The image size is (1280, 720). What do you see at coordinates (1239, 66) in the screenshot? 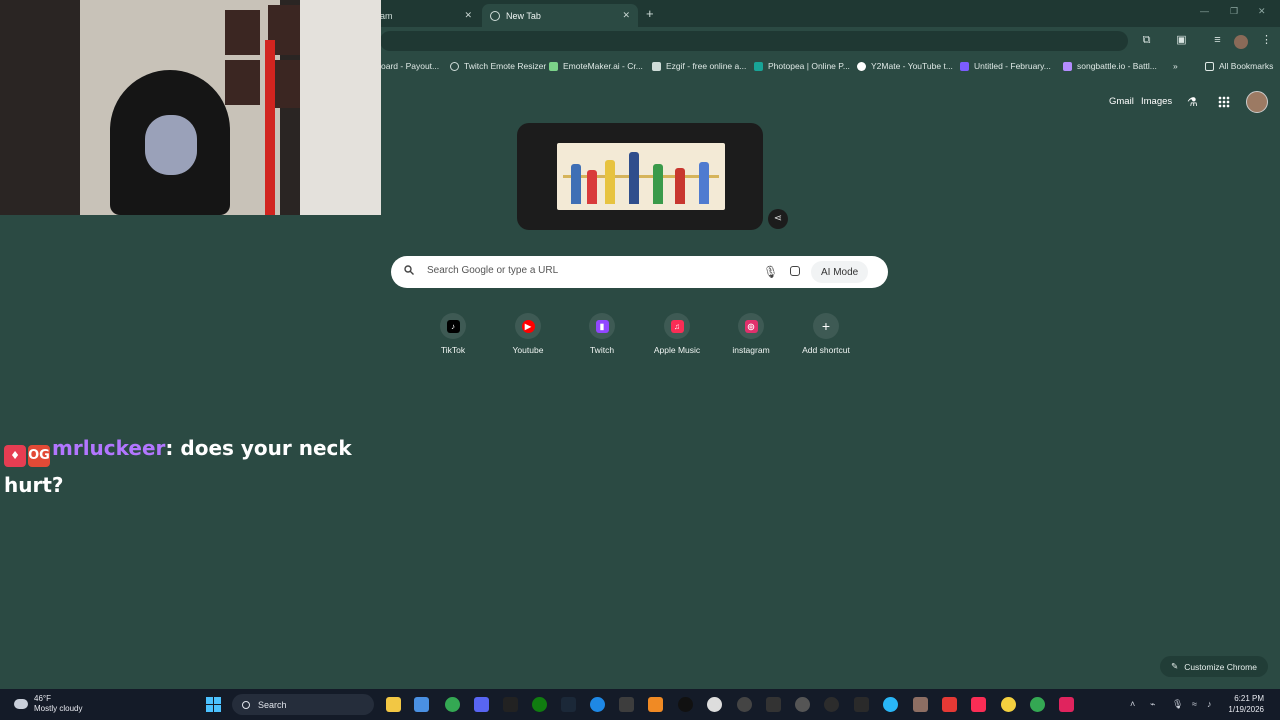
I see `all-bookmarks-button: All Bookmarks` at bounding box center [1239, 66].